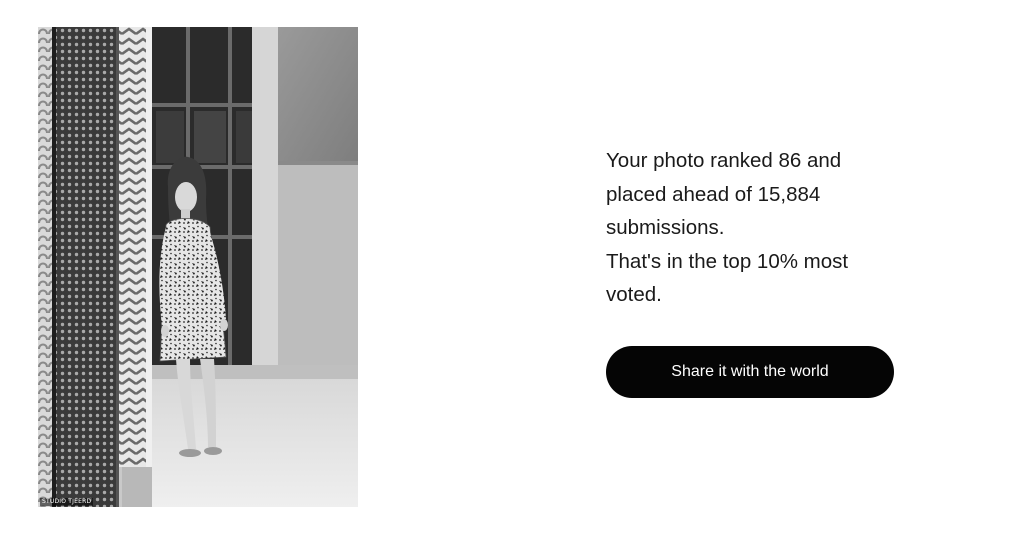 This screenshot has height=552, width=1024. What do you see at coordinates (724, 160) in the screenshot?
I see `result-message-line: Your photo ranked 86 and` at bounding box center [724, 160].